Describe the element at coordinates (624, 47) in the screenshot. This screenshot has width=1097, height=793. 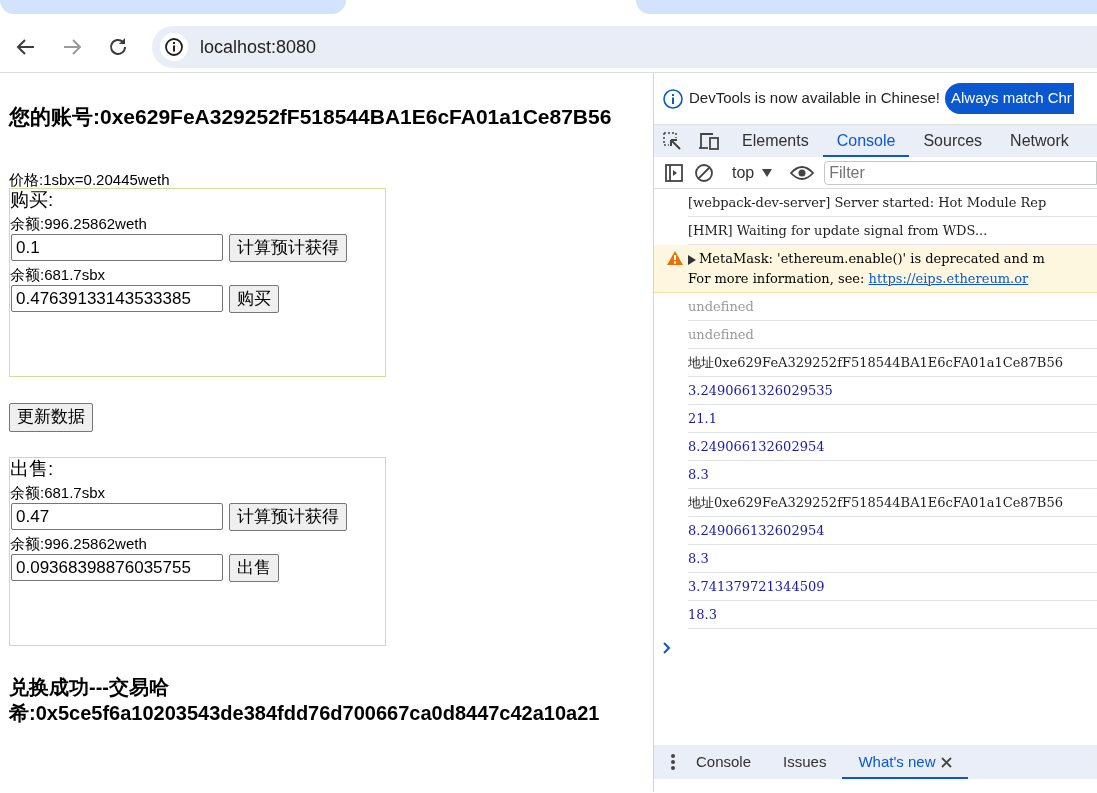
I see `address-bar: localhost:8080` at that location.